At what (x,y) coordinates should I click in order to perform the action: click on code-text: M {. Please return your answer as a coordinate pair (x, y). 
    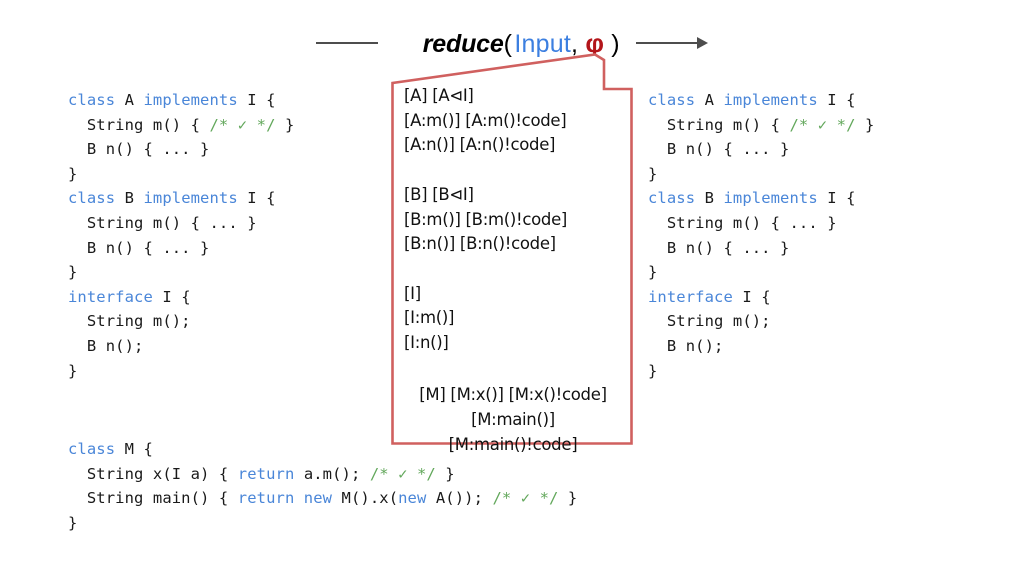
    Looking at the image, I should click on (138, 449).